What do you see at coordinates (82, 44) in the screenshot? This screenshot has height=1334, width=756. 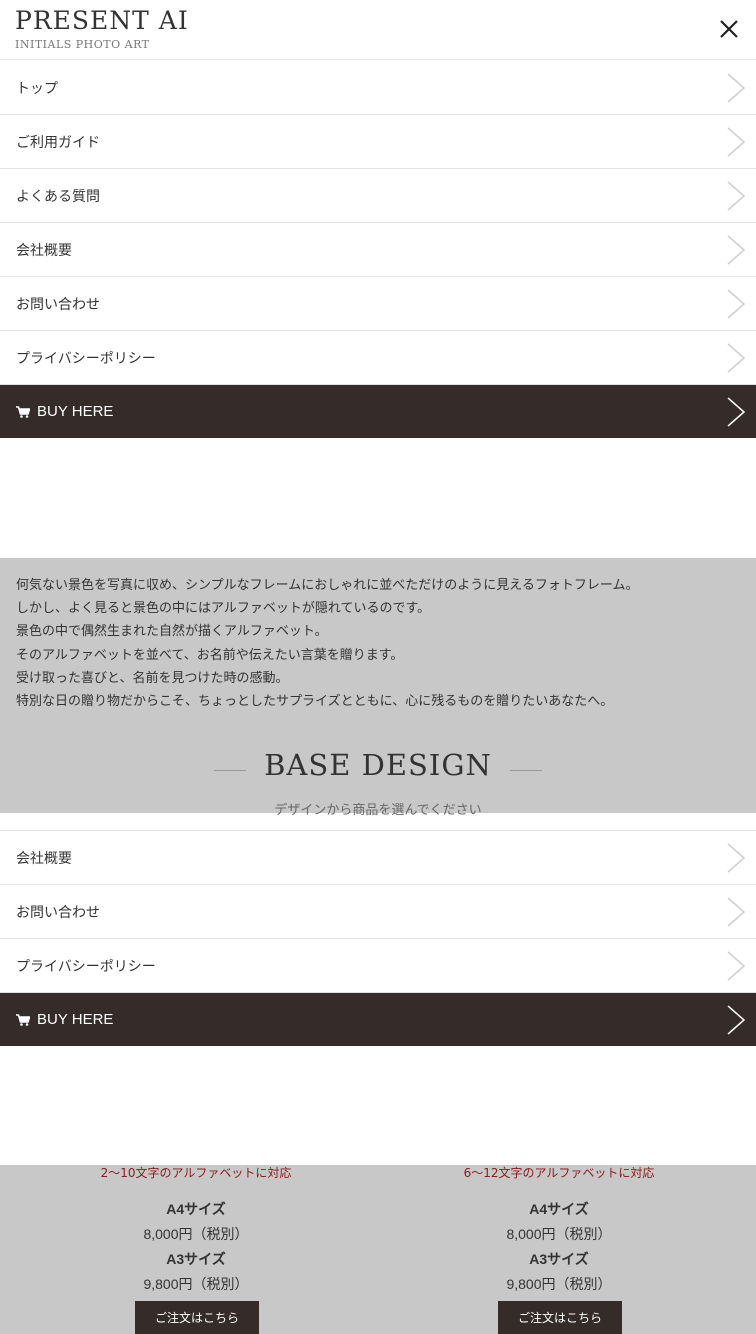 I see `logo-subtitle: INITIALS PHOTO ART` at bounding box center [82, 44].